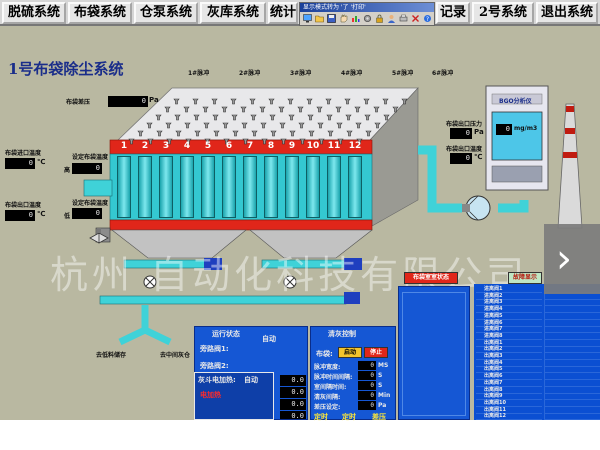  What do you see at coordinates (443, 73) in the screenshot?
I see `pulse-label-6: 6#脉冲` at bounding box center [443, 73].